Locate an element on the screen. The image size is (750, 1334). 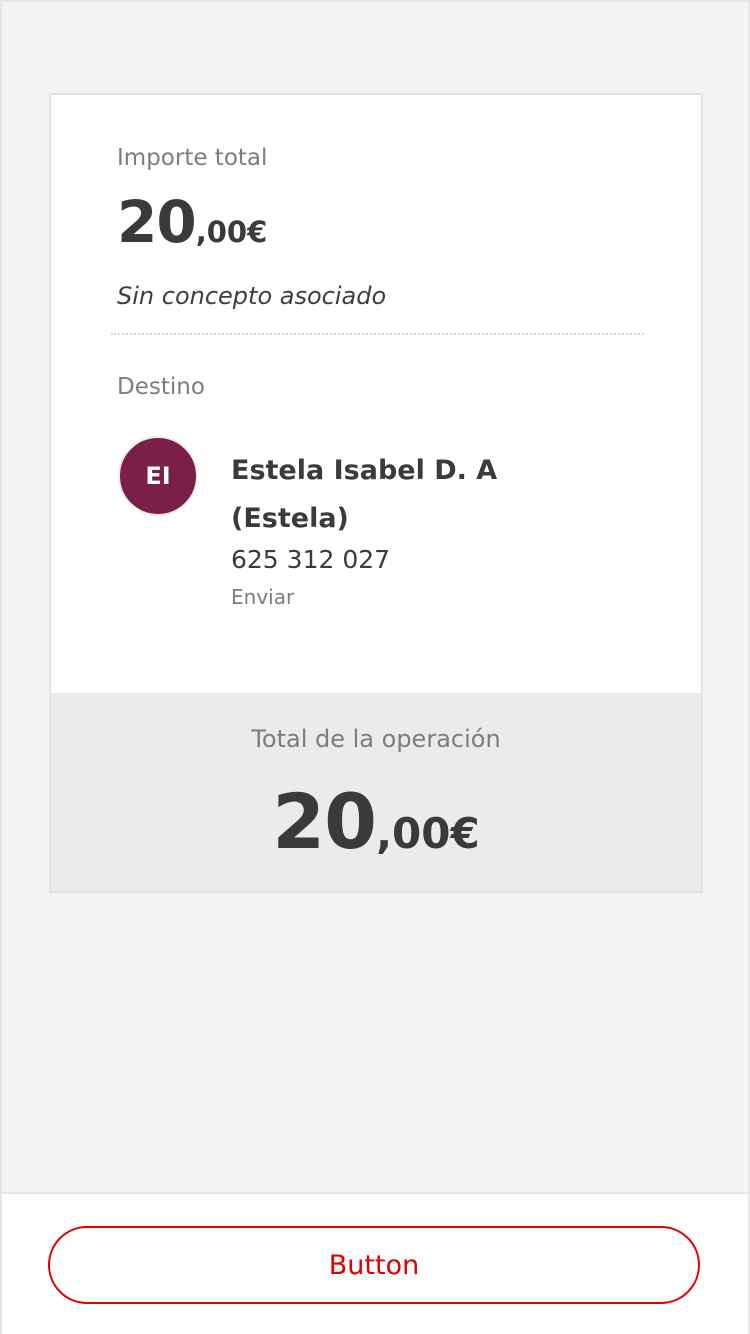
amount-label: Importe total is located at coordinates (192, 158).